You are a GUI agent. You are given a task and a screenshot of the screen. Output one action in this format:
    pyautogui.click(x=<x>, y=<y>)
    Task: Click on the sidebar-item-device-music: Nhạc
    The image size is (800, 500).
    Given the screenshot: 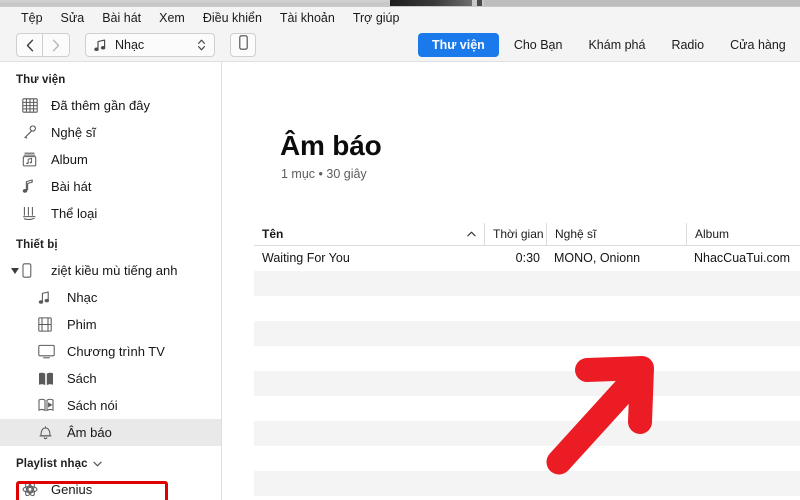 What is the action you would take?
    pyautogui.click(x=110, y=297)
    